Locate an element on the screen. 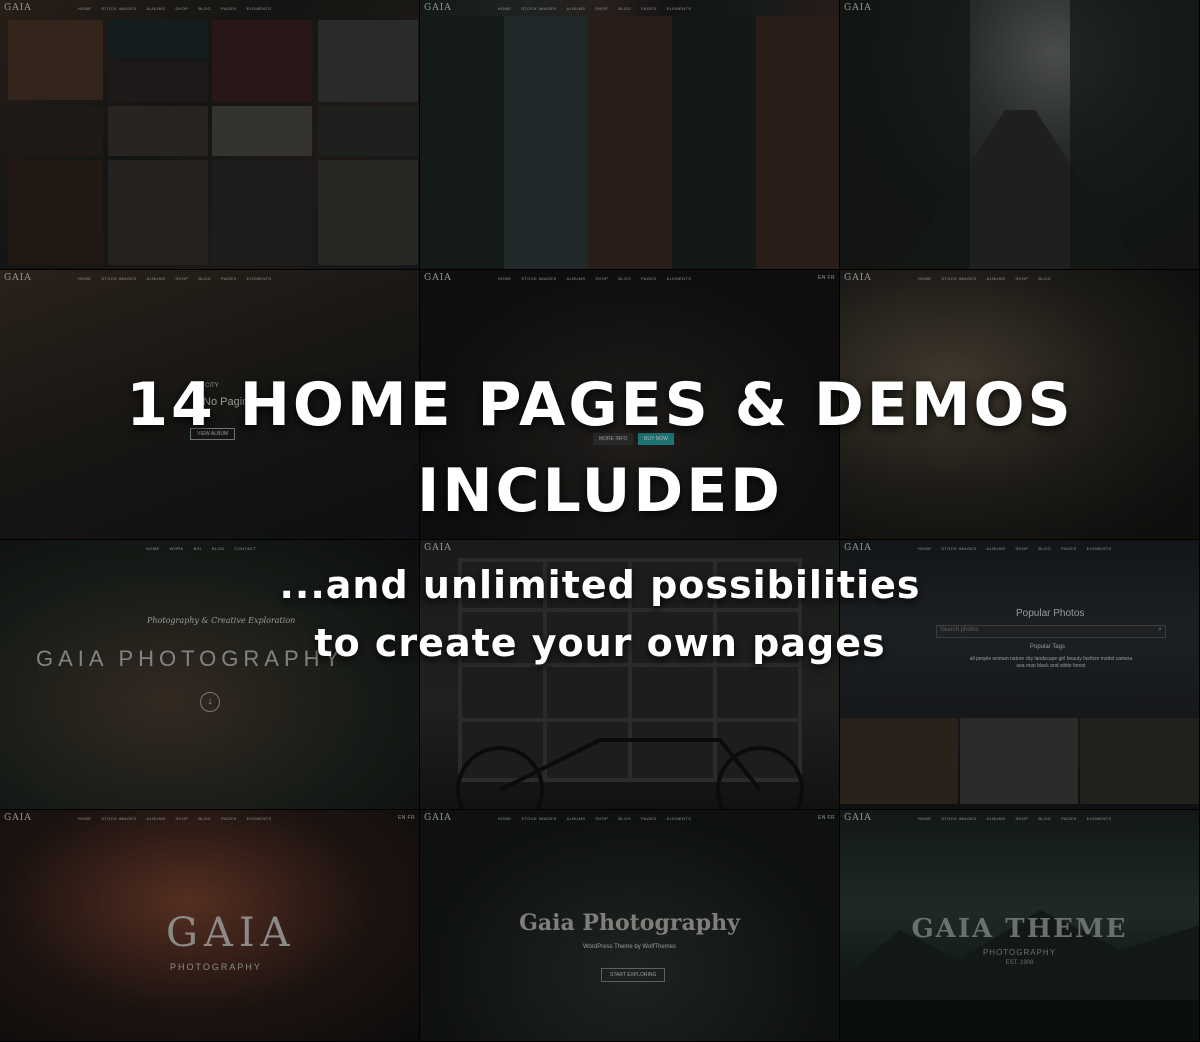 This screenshot has width=1200, height=1042. headline-line-1: 14 HOME PAGES & DEMOS is located at coordinates (600, 405).